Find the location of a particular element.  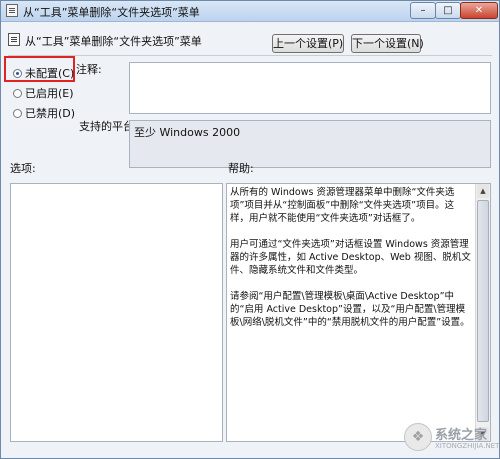

policy-icon is located at coordinates (12, 10).